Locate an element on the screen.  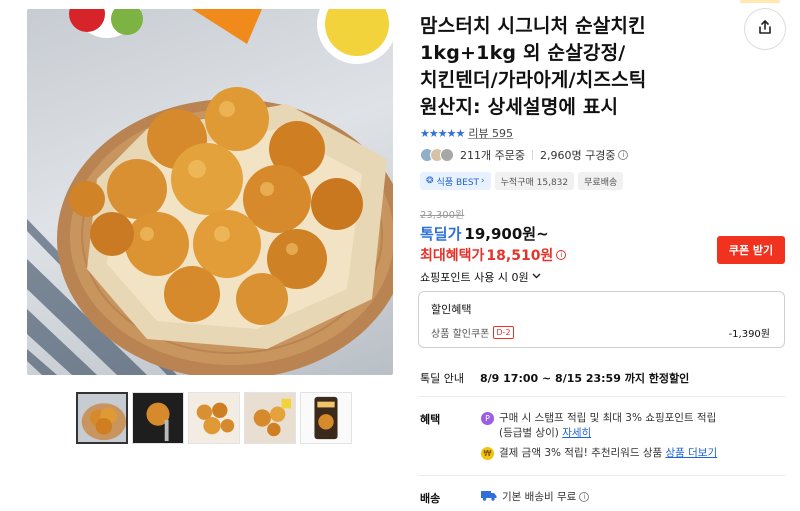
thumbnail-strip is located at coordinates (214, 418).